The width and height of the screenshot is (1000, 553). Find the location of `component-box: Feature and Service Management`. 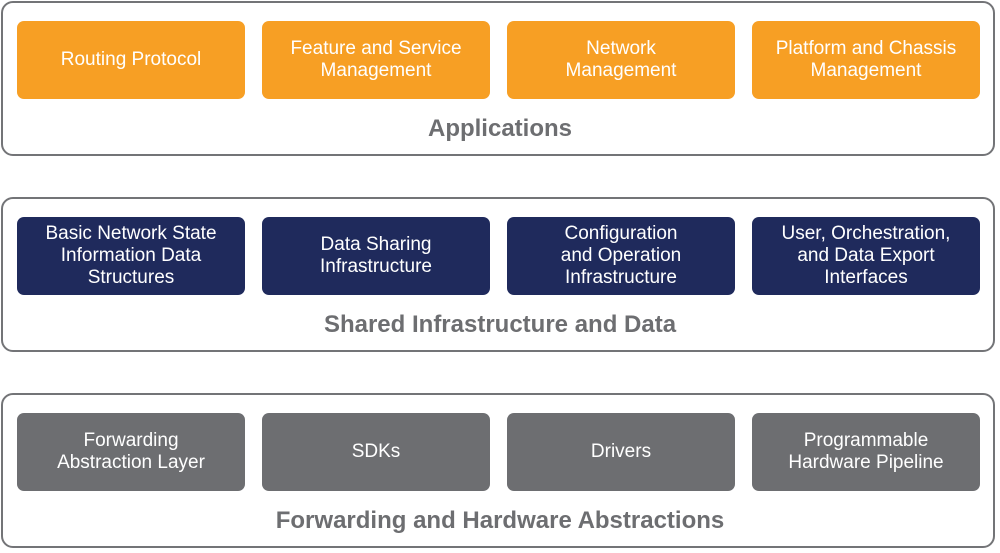

component-box: Feature and Service Management is located at coordinates (376, 60).